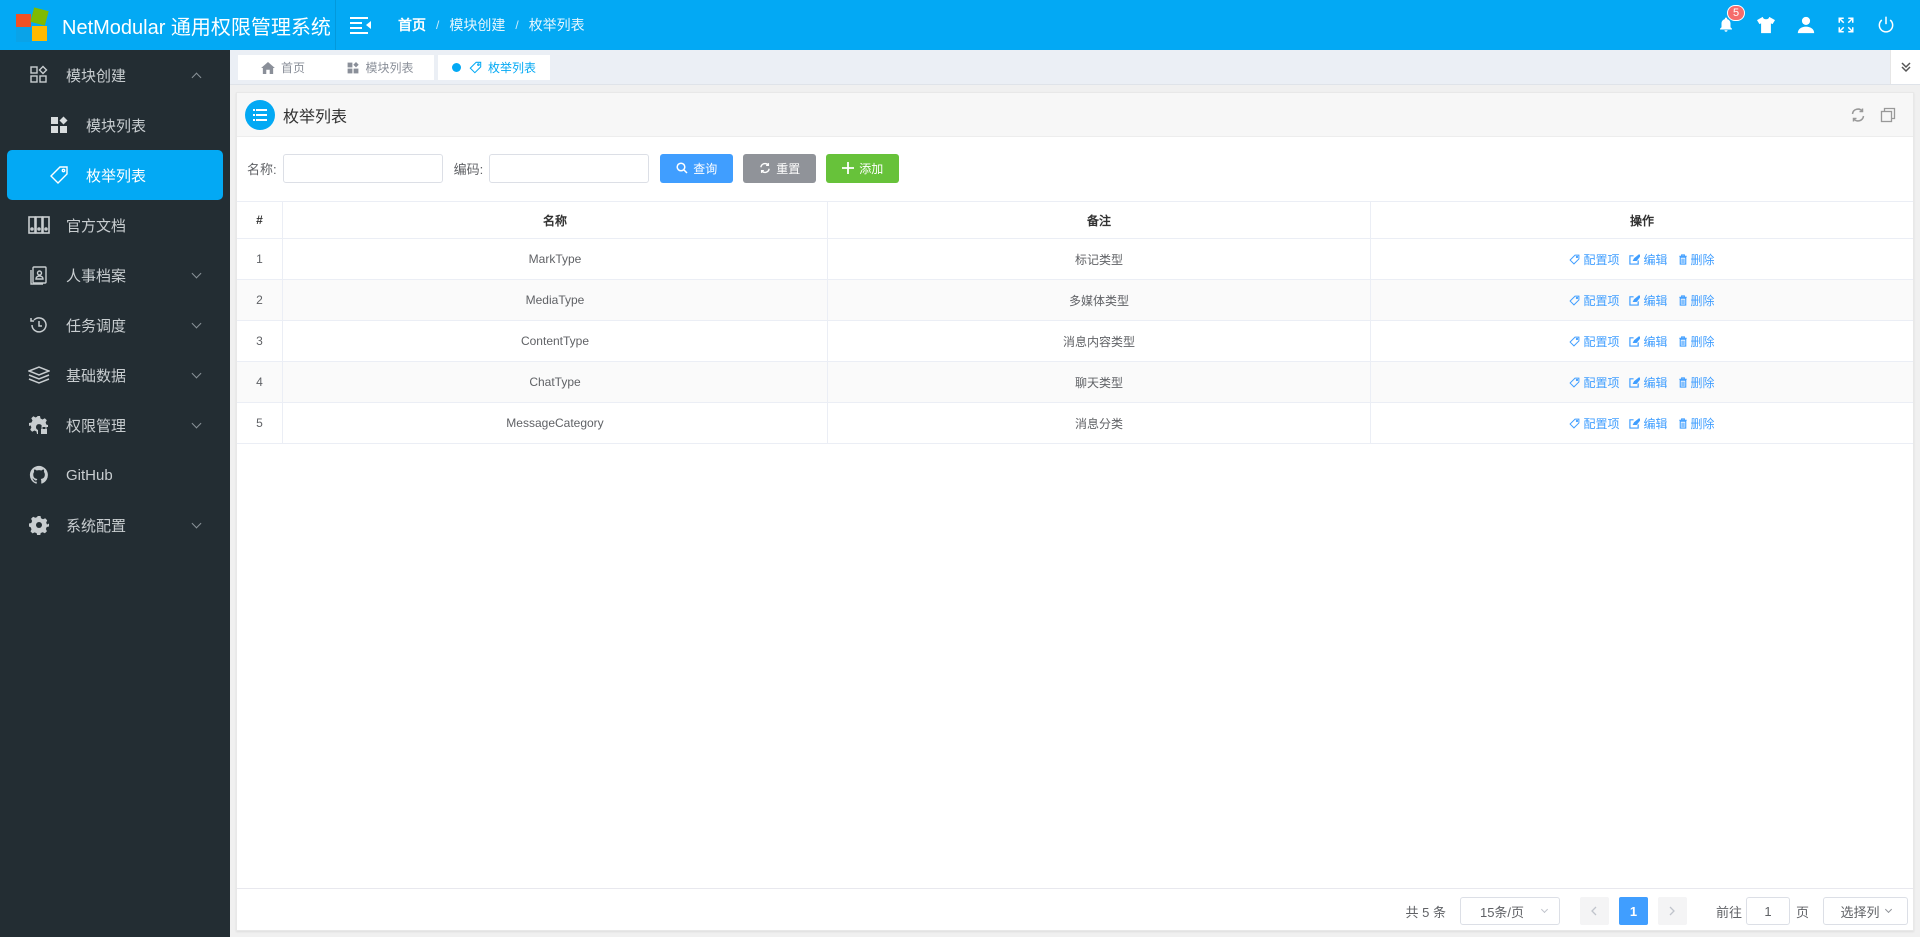  Describe the element at coordinates (1766, 25) in the screenshot. I see `skin-button` at that location.